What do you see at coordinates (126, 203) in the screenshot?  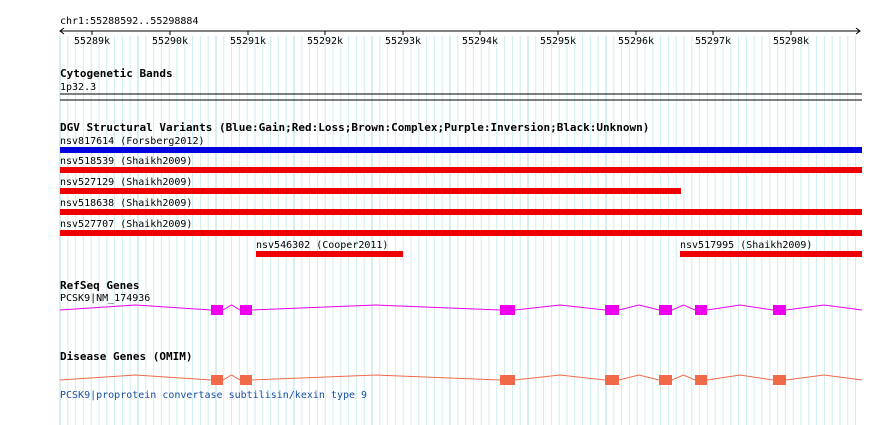 I see `dgv-variant-label: nsv518638 (Shaikh2009)` at bounding box center [126, 203].